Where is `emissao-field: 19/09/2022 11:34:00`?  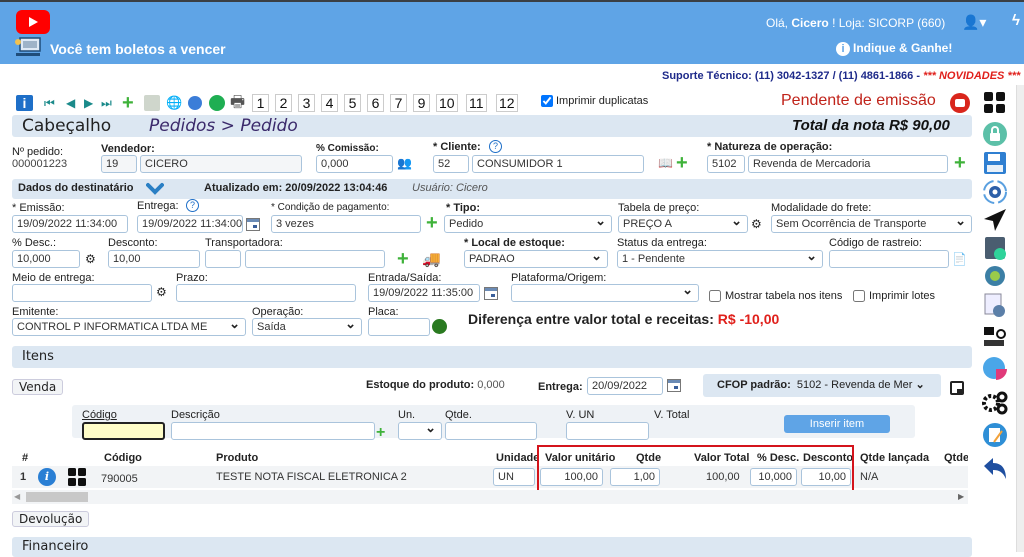 emissao-field: 19/09/2022 11:34:00 is located at coordinates (70, 224).